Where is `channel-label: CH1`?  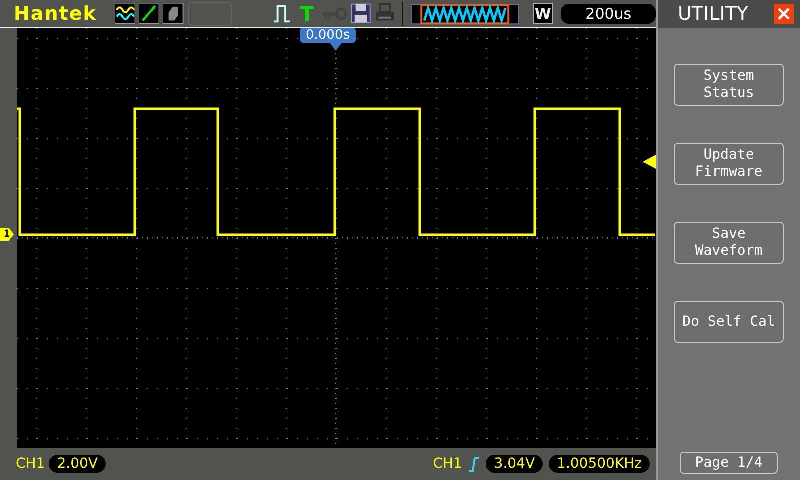 channel-label: CH1 is located at coordinates (31, 464).